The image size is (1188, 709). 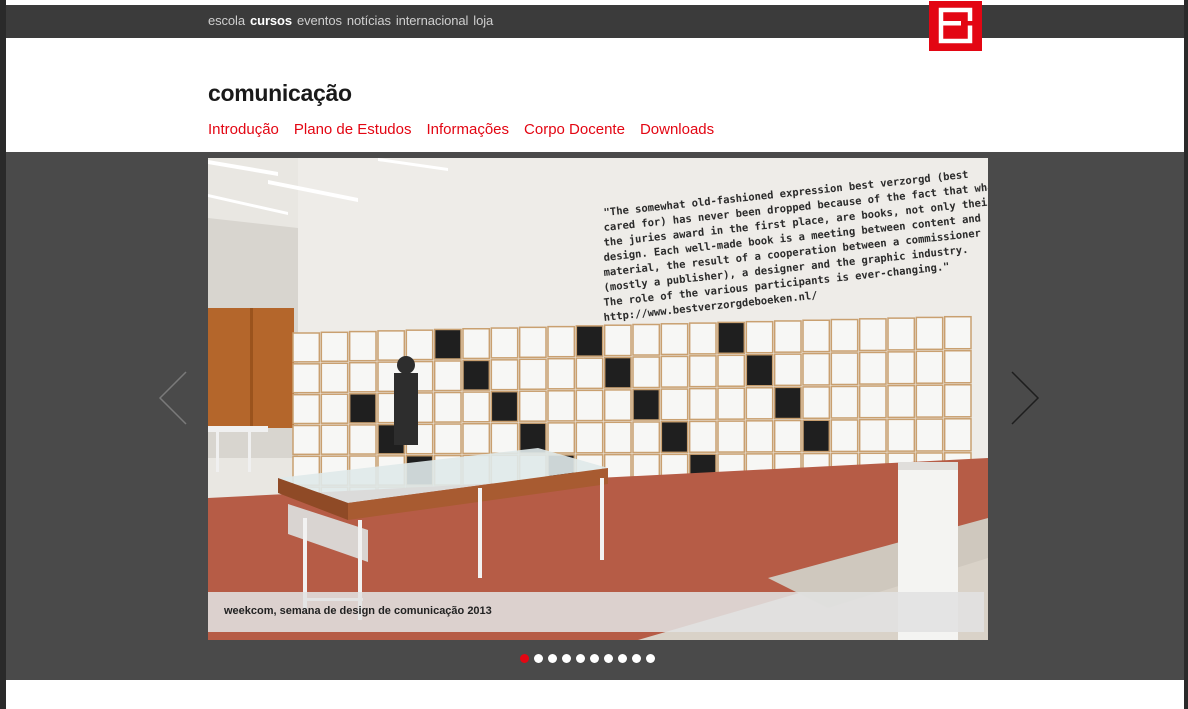 What do you see at coordinates (574, 129) in the screenshot?
I see `subnav-corpo-docente: Corpo Docente` at bounding box center [574, 129].